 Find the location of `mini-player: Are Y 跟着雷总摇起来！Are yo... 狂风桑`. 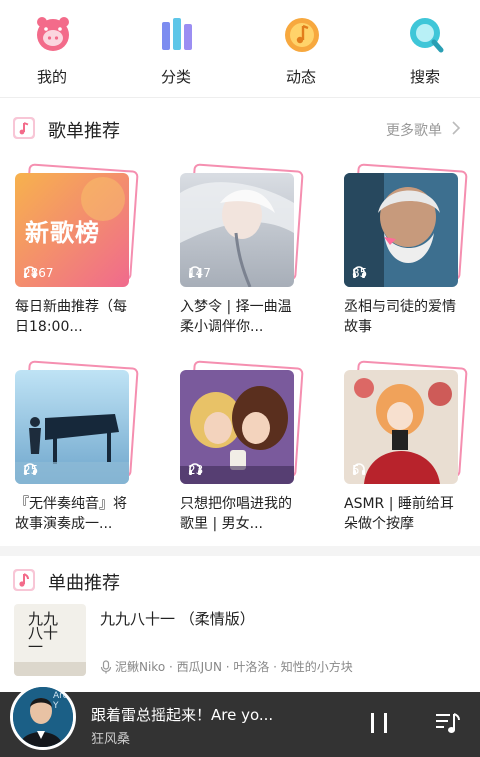

mini-player: Are Y 跟着雷总摇起来！Are yo... 狂风桑 is located at coordinates (240, 720).